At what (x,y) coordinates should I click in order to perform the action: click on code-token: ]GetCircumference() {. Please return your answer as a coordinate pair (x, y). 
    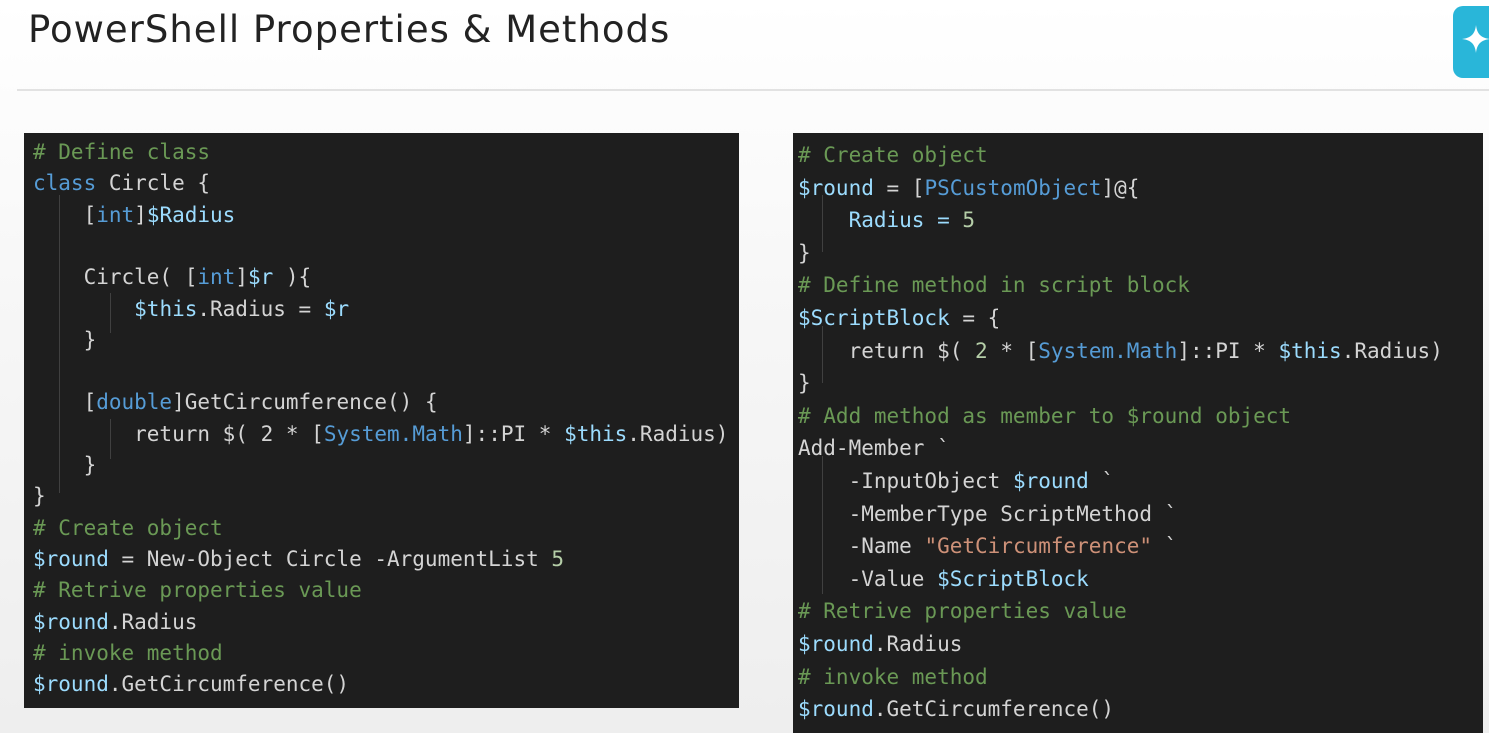
    Looking at the image, I should click on (305, 402).